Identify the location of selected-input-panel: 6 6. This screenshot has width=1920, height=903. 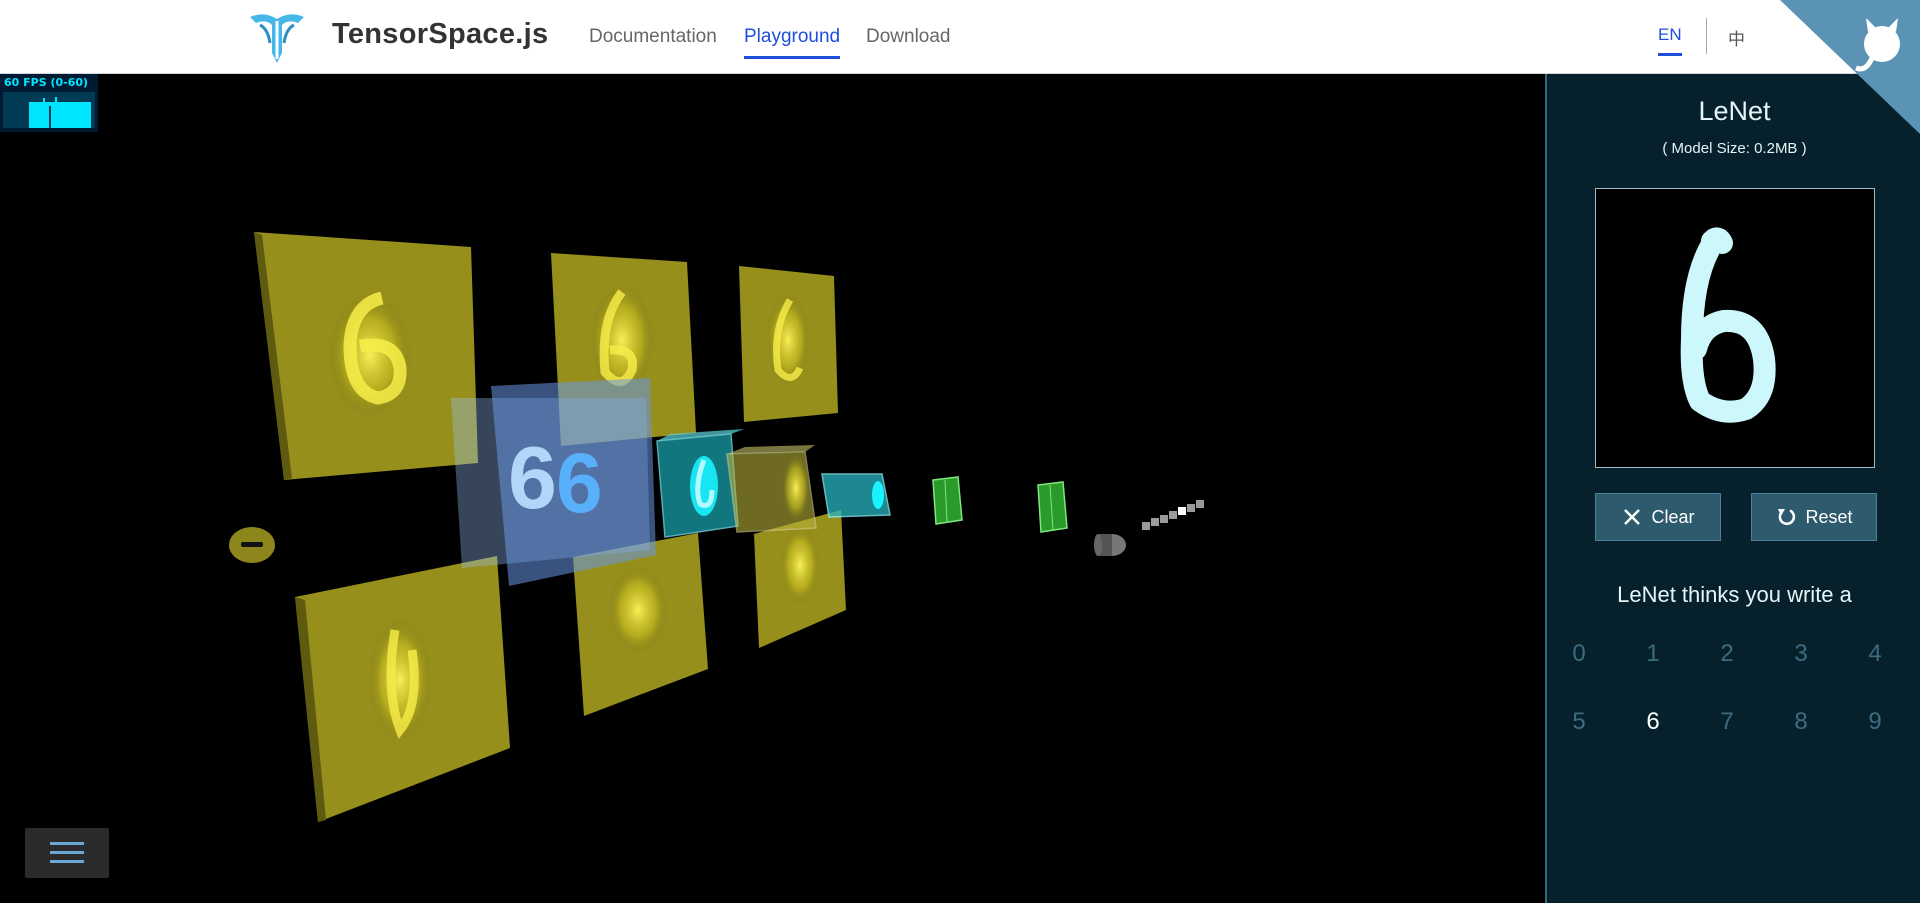
(553, 482).